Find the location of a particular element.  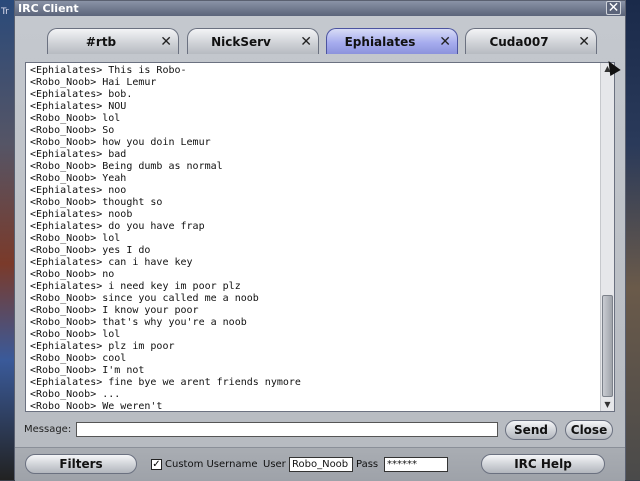

chat-line: <Robo_Noob> Being dumb as normal is located at coordinates (126, 166).